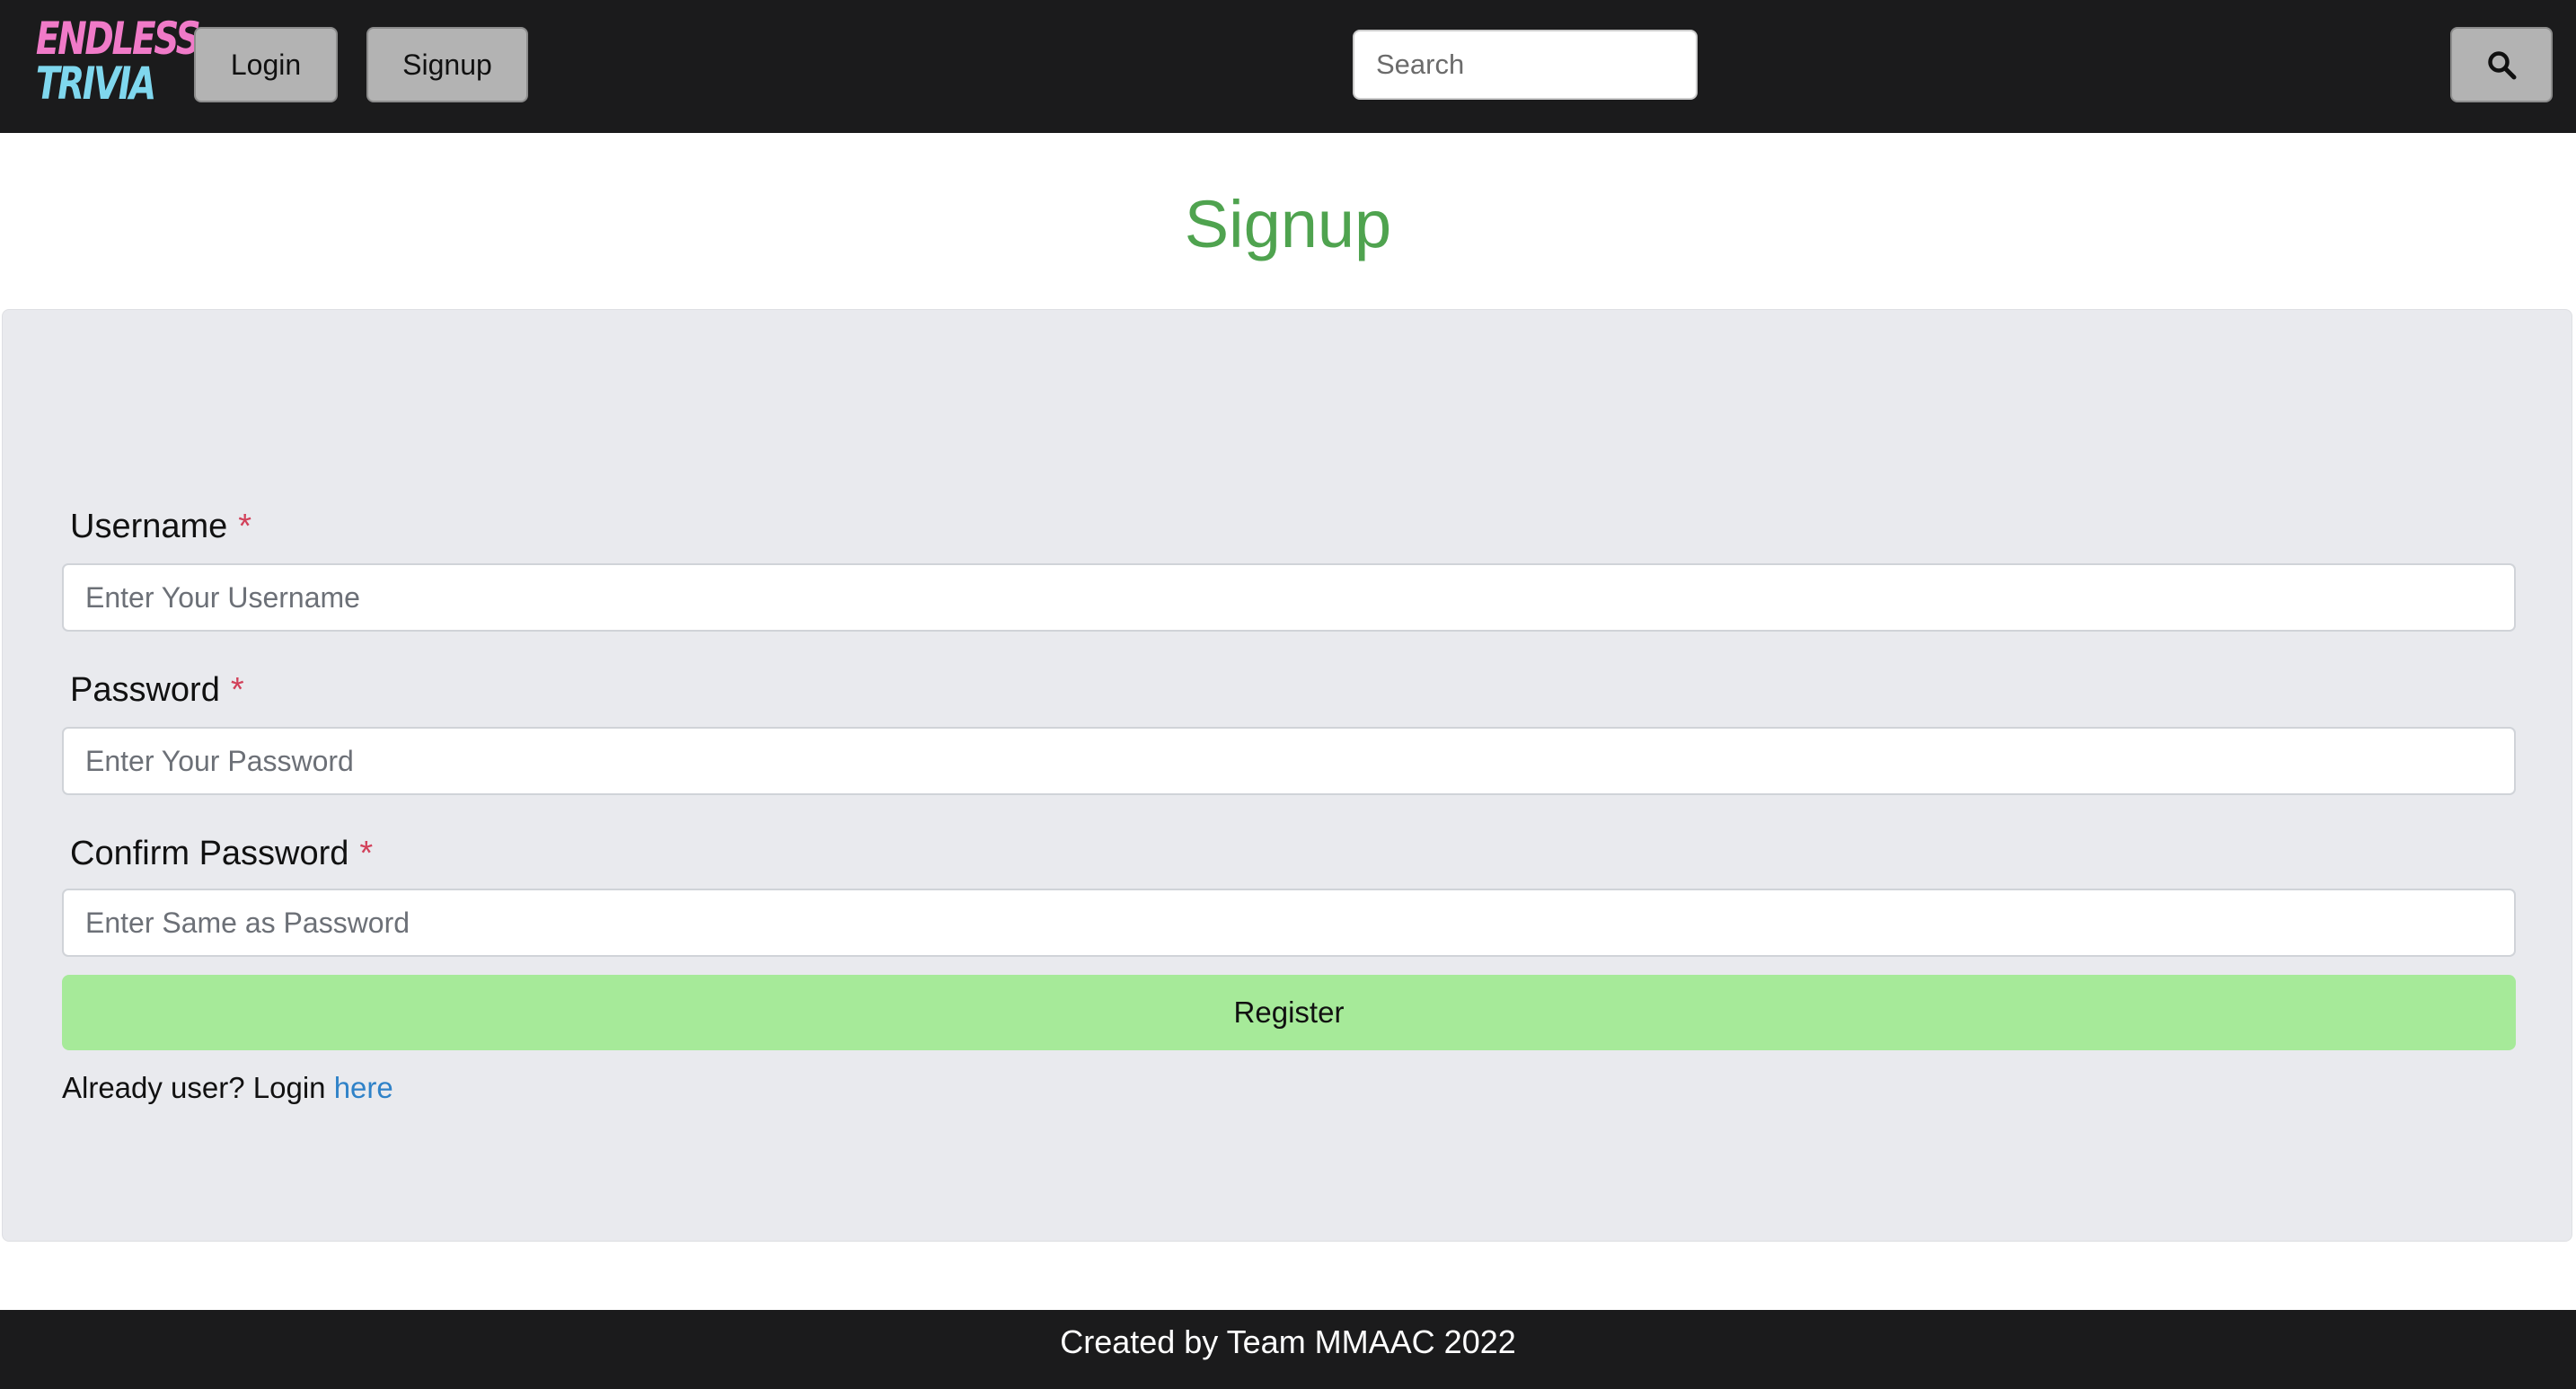 The height and width of the screenshot is (1389, 2576). Describe the element at coordinates (209, 853) in the screenshot. I see `confirm-password-label-text: Confirm Password` at that location.